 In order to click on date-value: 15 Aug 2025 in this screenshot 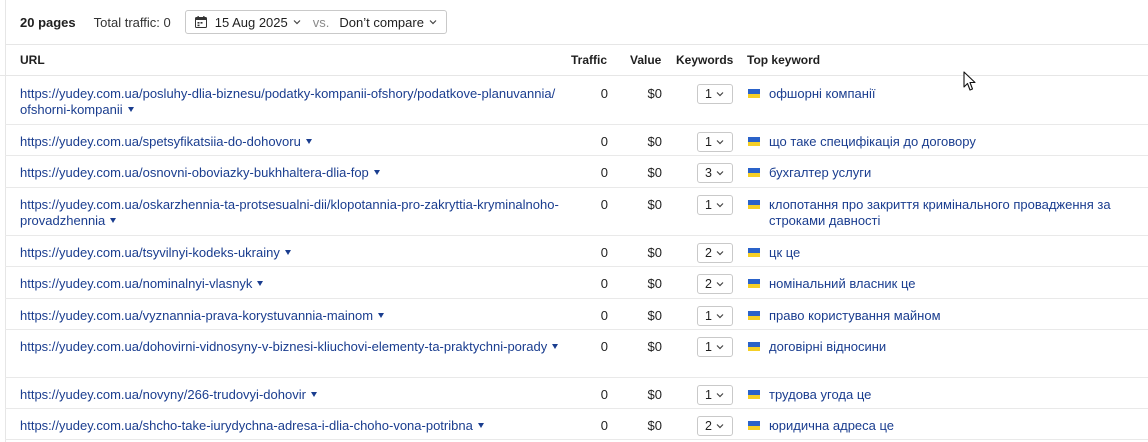, I will do `click(251, 22)`.